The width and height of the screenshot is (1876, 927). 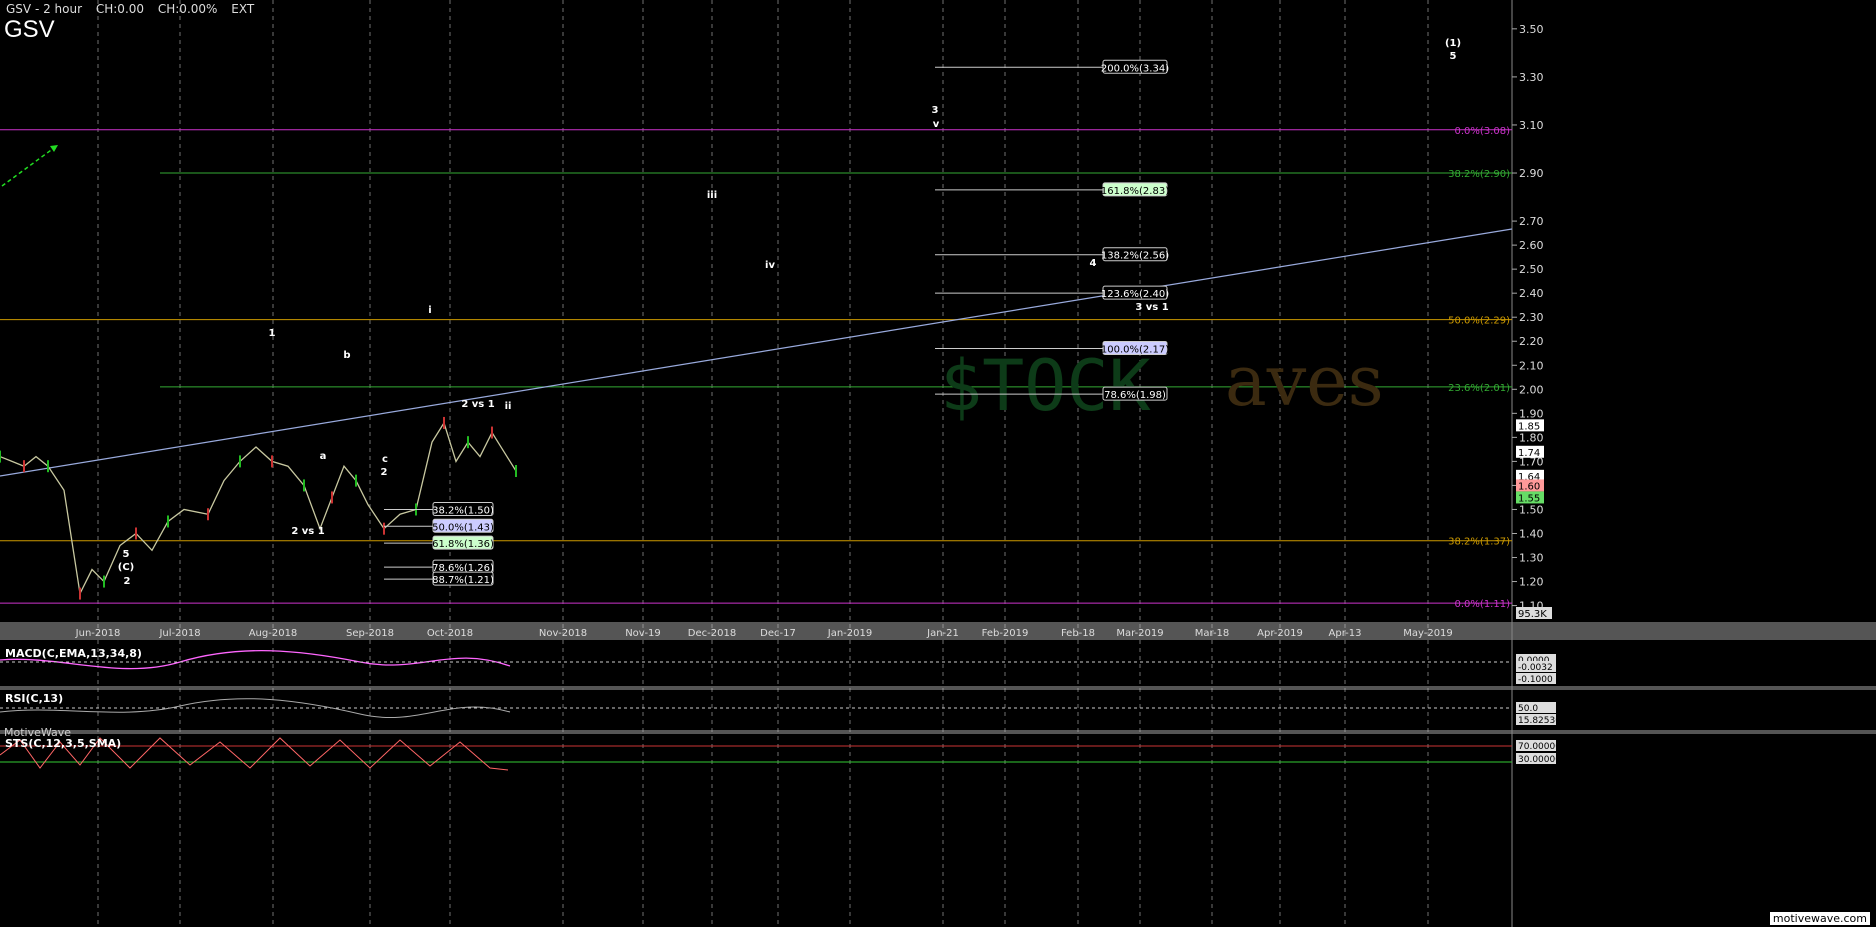 I want to click on y-tick-label: 3.50, so click(x=1531, y=29).